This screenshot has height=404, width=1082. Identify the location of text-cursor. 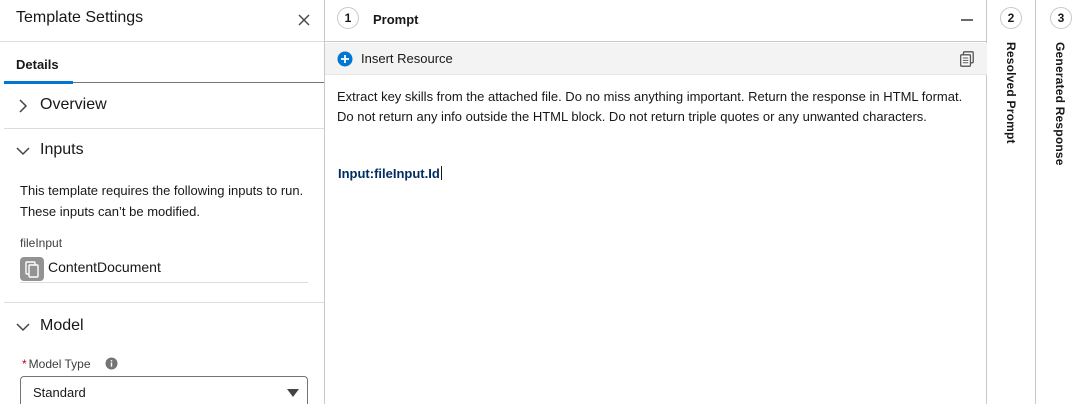
(441, 173).